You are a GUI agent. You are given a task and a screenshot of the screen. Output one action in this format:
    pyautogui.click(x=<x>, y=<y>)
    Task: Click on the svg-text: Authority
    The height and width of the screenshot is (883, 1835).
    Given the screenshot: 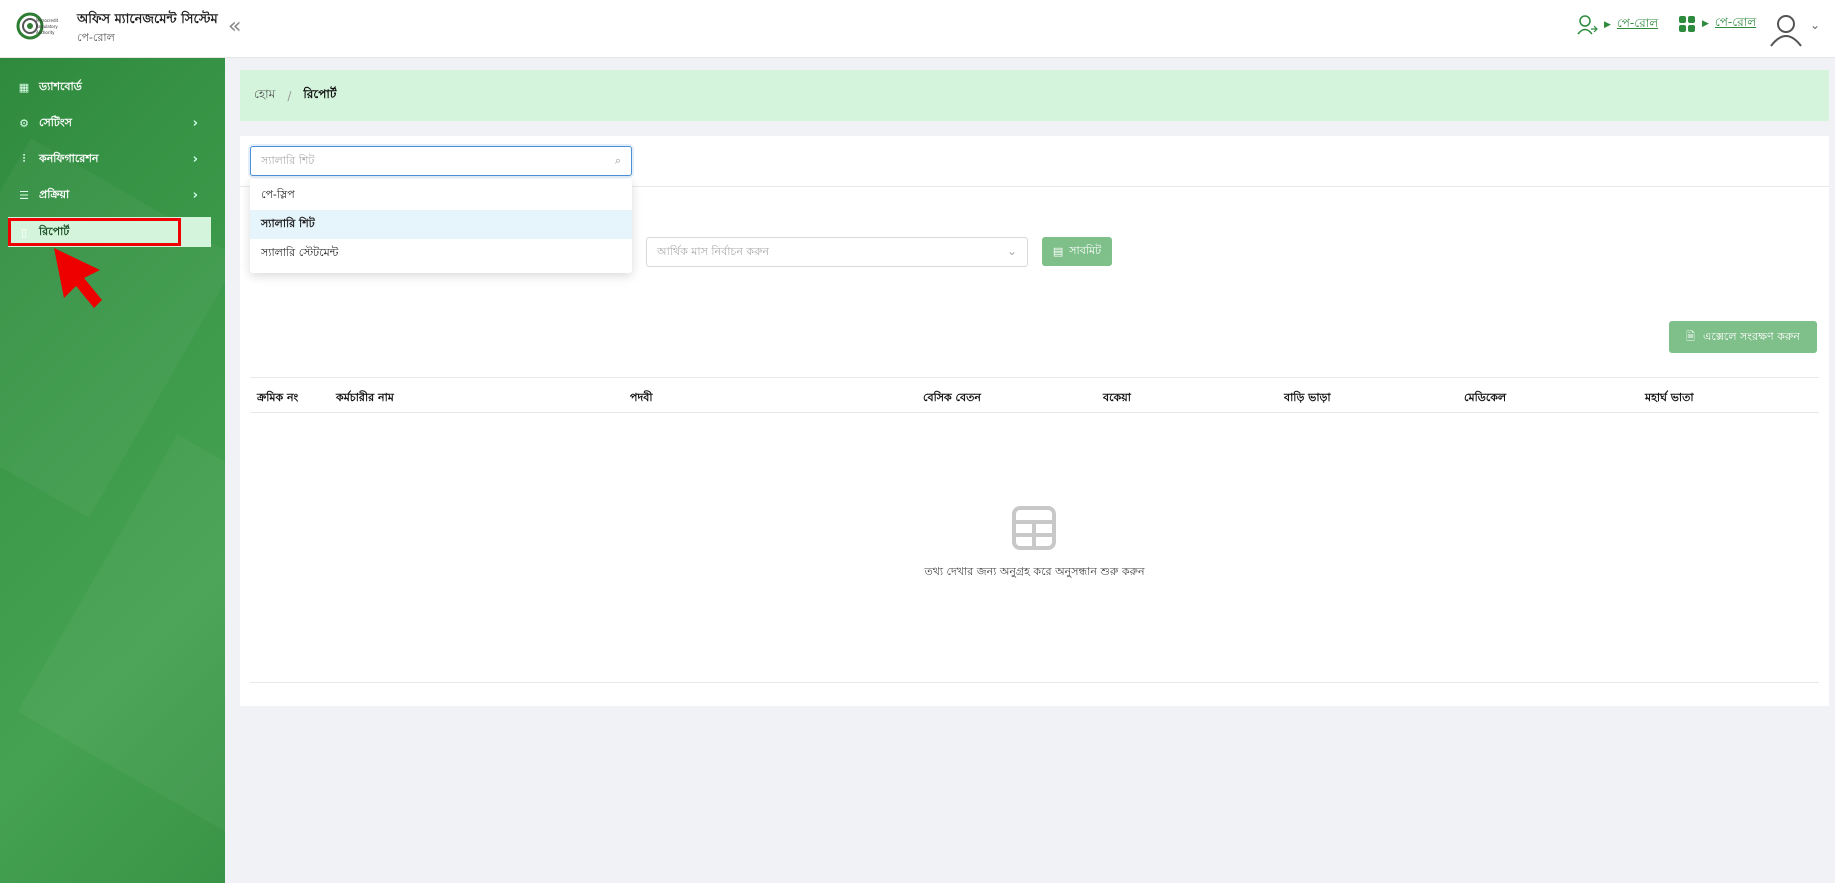 What is the action you would take?
    pyautogui.click(x=45, y=32)
    